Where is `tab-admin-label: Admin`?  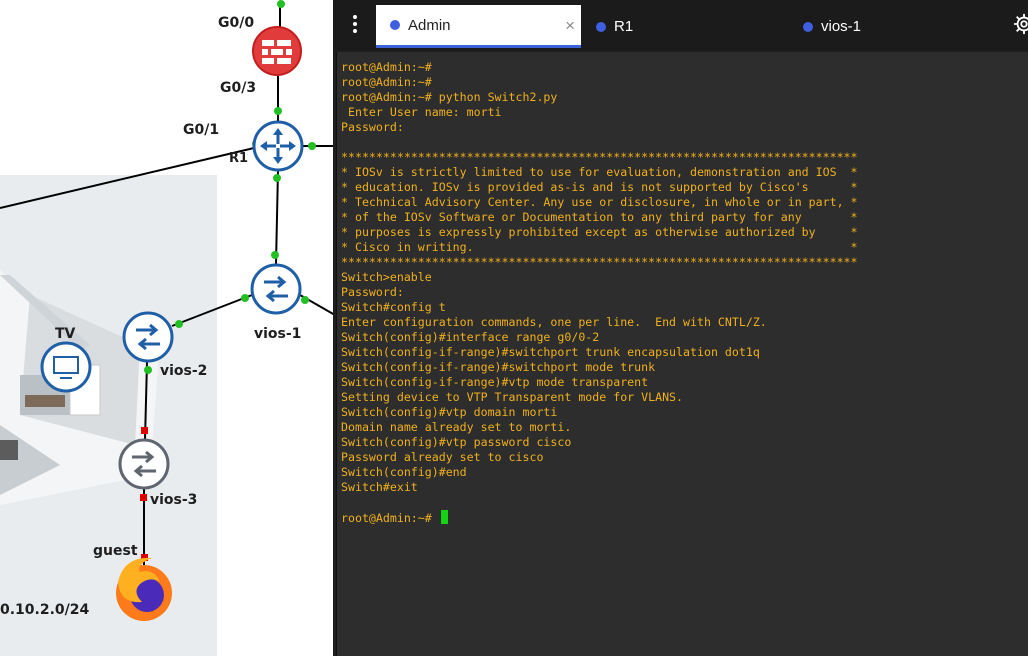 tab-admin-label: Admin is located at coordinates (429, 25).